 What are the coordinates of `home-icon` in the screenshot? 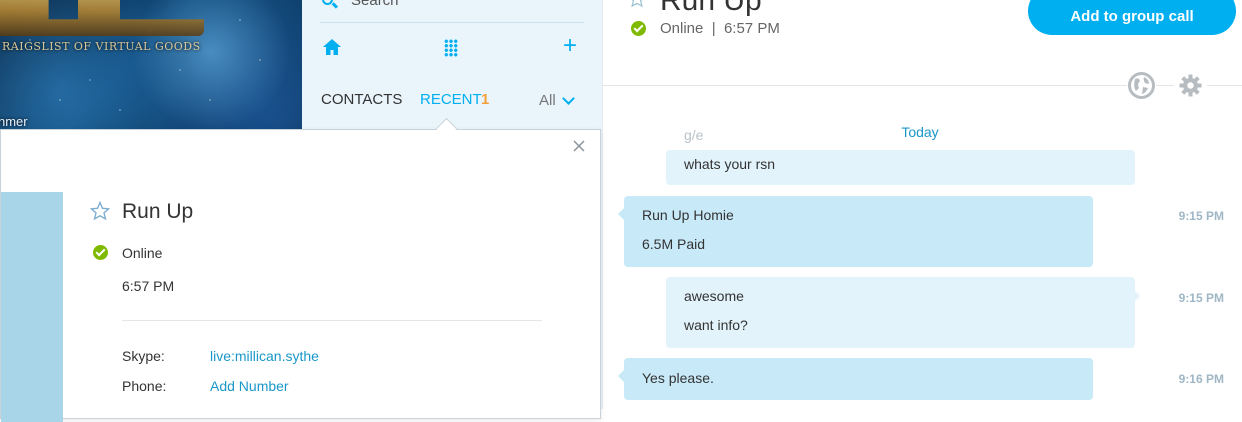 It's located at (332, 47).